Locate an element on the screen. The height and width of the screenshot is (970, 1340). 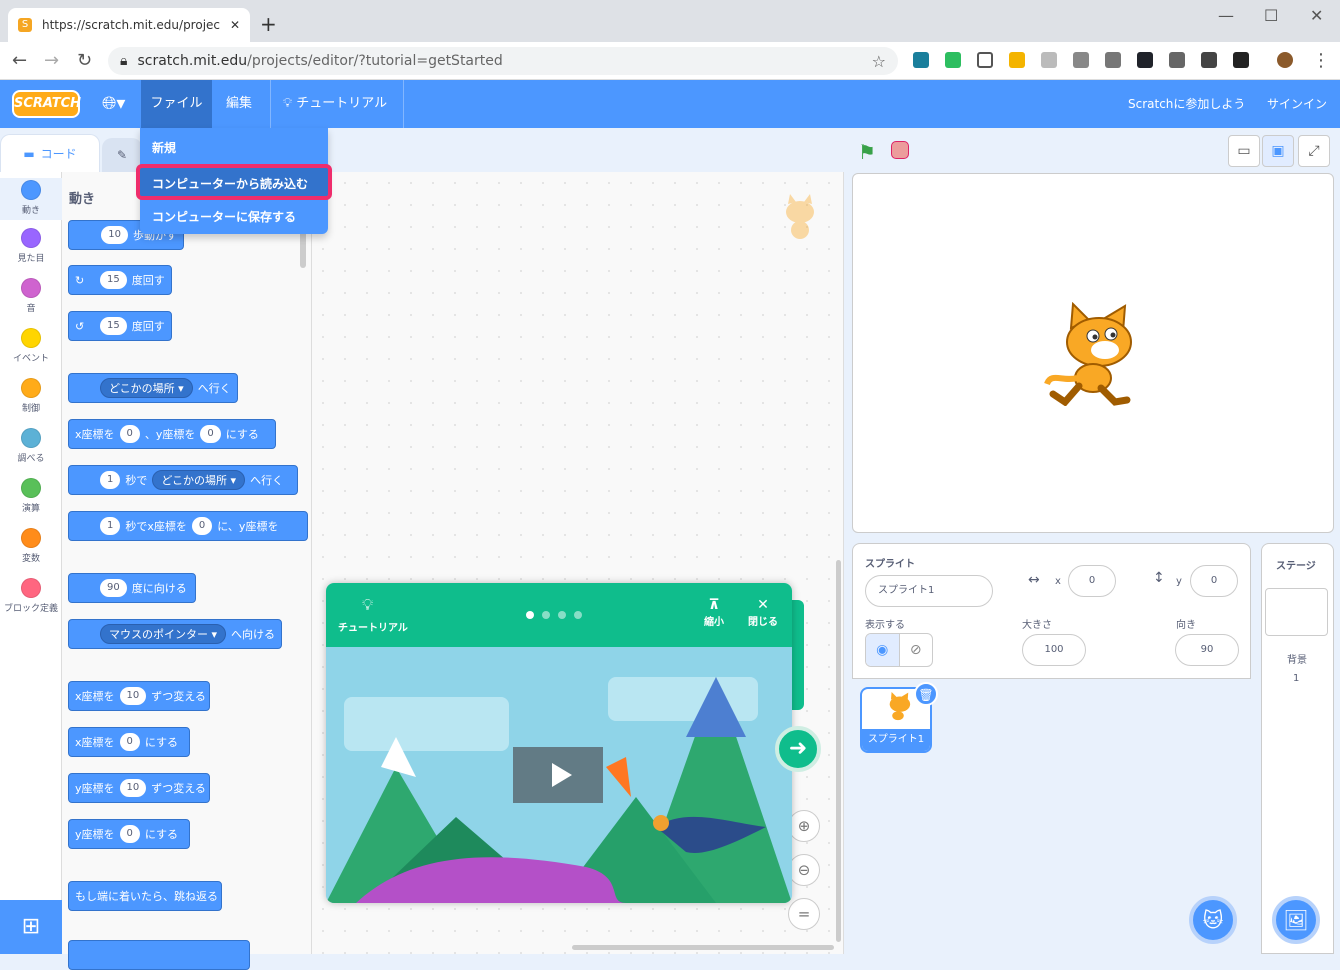
fullscreen-button: ⤢ is located at coordinates (1314, 151).